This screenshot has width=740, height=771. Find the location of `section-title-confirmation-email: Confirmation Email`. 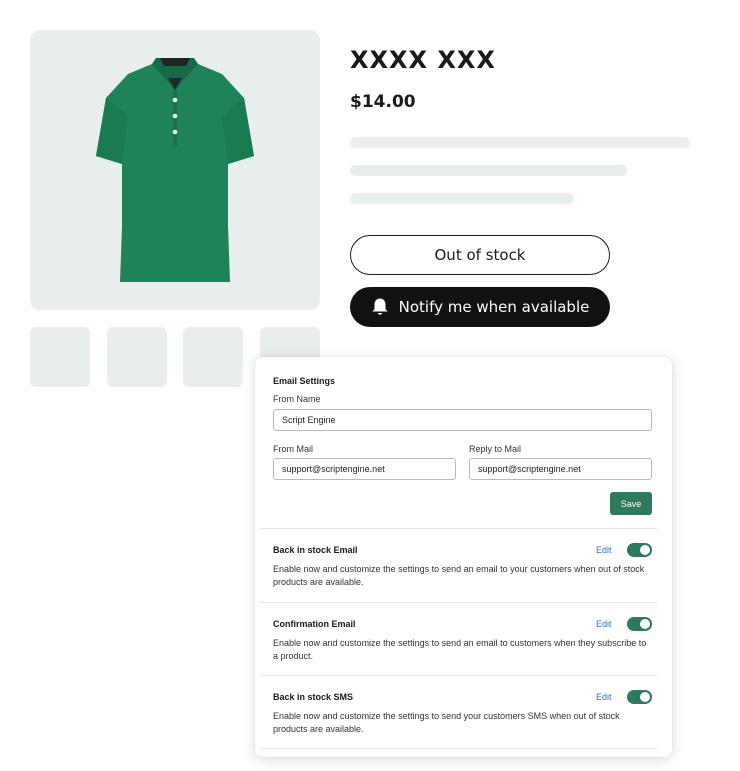

section-title-confirmation-email: Confirmation Email is located at coordinates (314, 624).